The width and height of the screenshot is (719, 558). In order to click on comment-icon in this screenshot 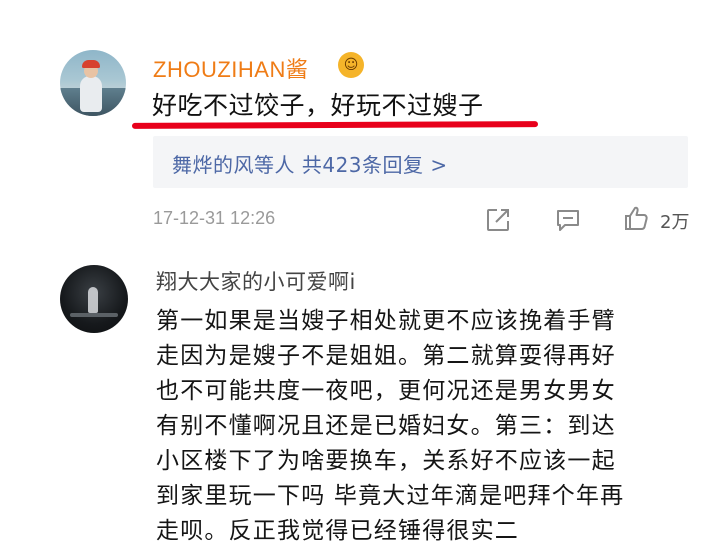, I will do `click(568, 220)`.